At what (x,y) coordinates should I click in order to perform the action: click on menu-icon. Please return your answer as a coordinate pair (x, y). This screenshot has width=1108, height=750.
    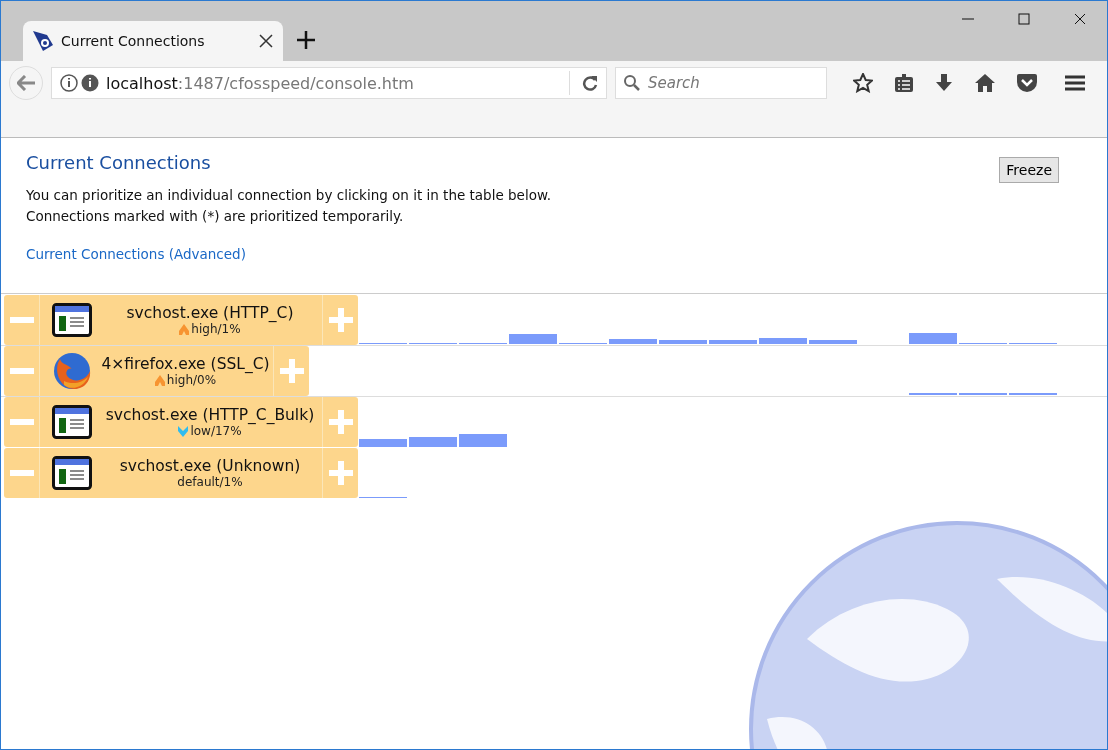
    Looking at the image, I should click on (1075, 83).